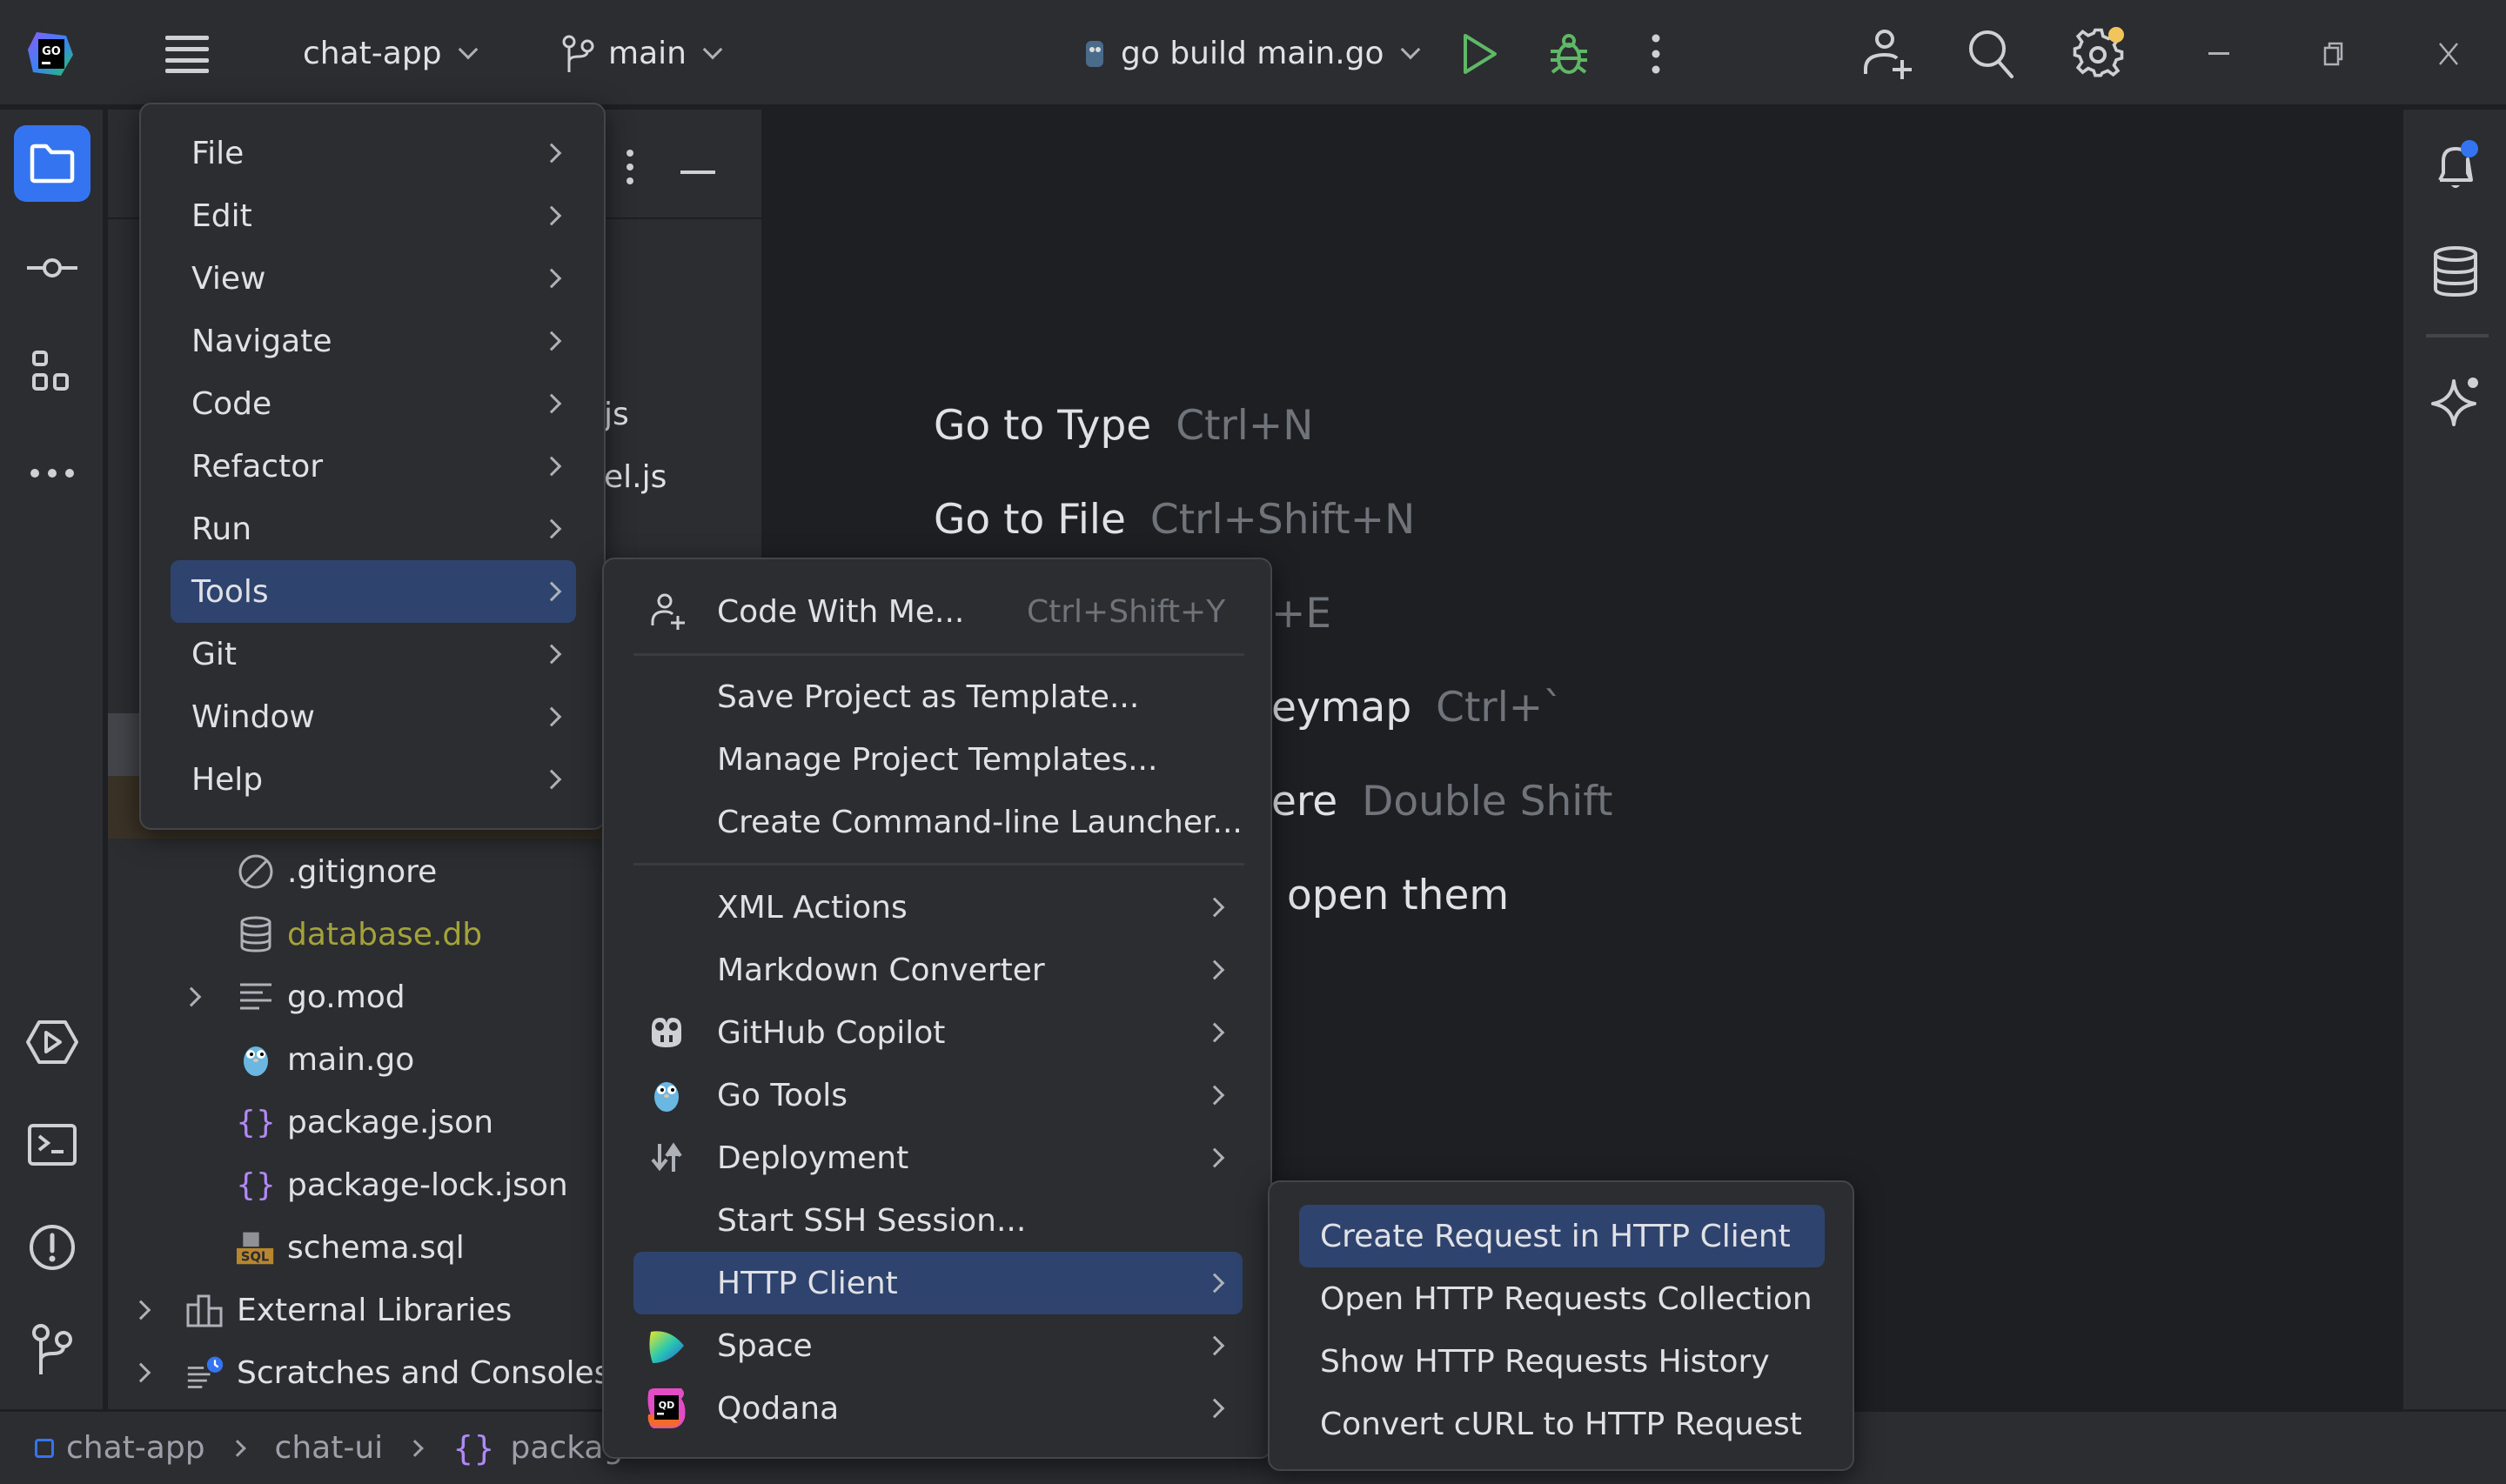 Image resolution: width=2506 pixels, height=1484 pixels. I want to click on menu-item-space: Space, so click(938, 1345).